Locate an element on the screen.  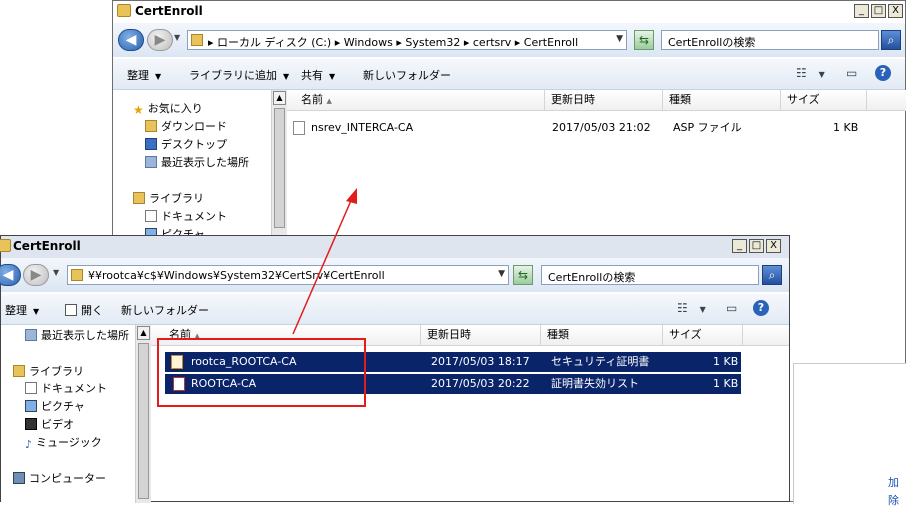
front-nav-scrollbar: ▲ is located at coordinates (143, 414).